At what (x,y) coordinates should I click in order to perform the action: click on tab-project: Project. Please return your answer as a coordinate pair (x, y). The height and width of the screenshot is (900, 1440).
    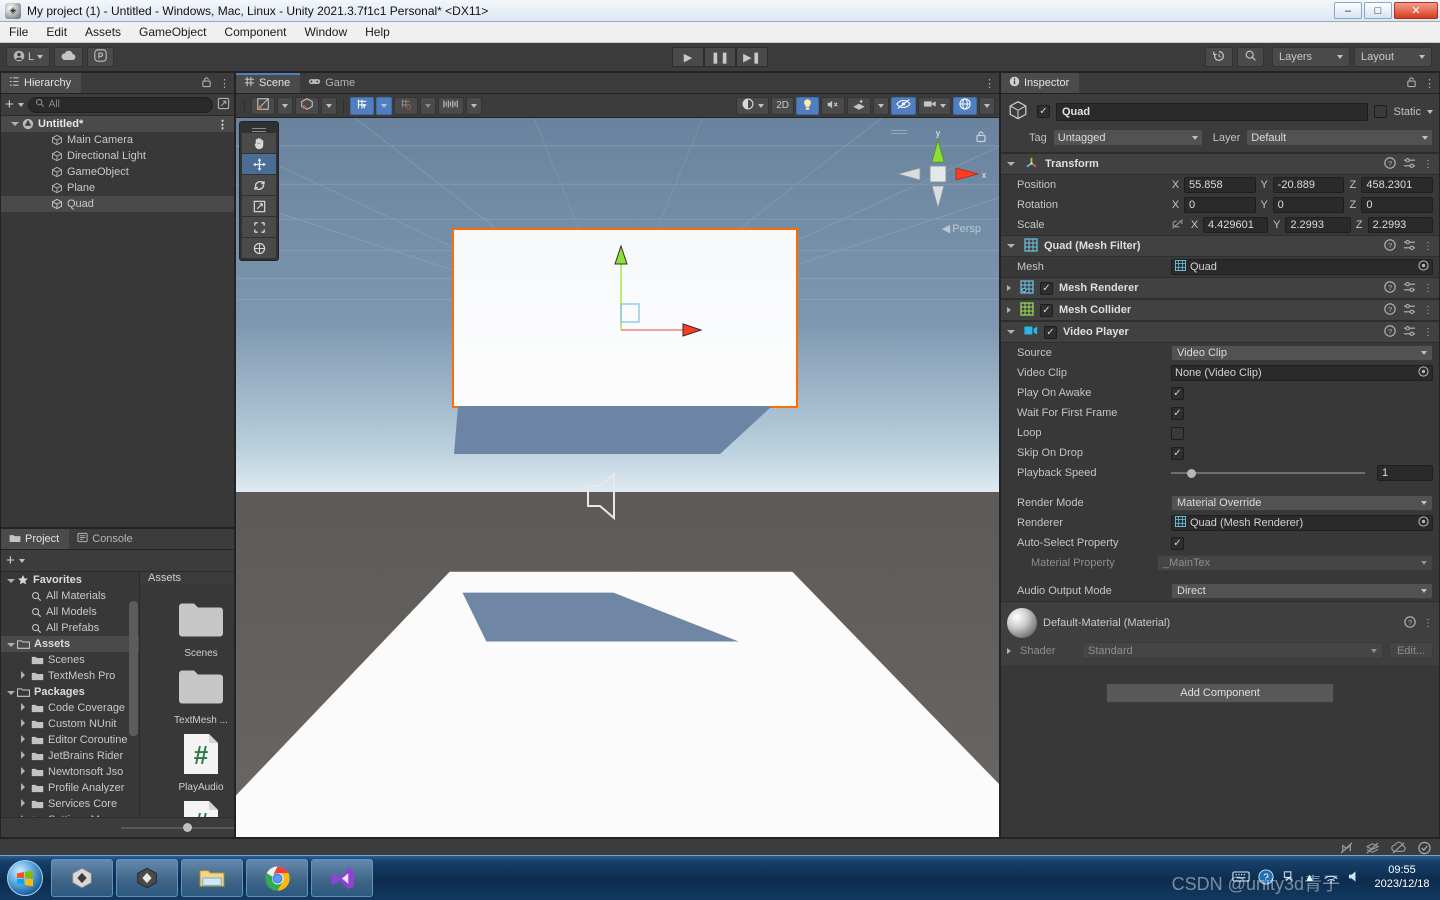
    Looking at the image, I should click on (35, 539).